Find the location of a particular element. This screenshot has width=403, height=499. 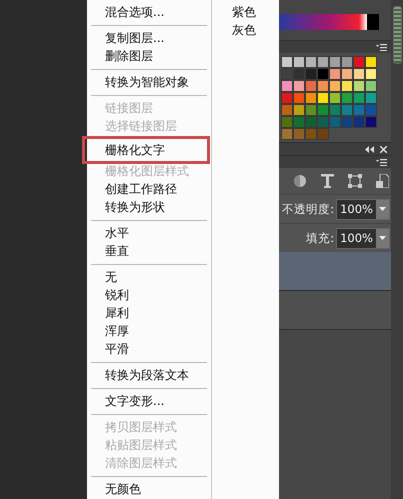

menu-item: 无颜色 is located at coordinates (153, 489).